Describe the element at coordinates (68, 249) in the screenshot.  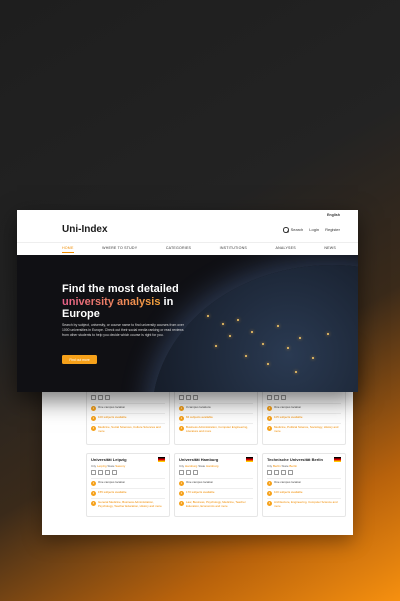
I see `nav-item-home: HOME` at that location.